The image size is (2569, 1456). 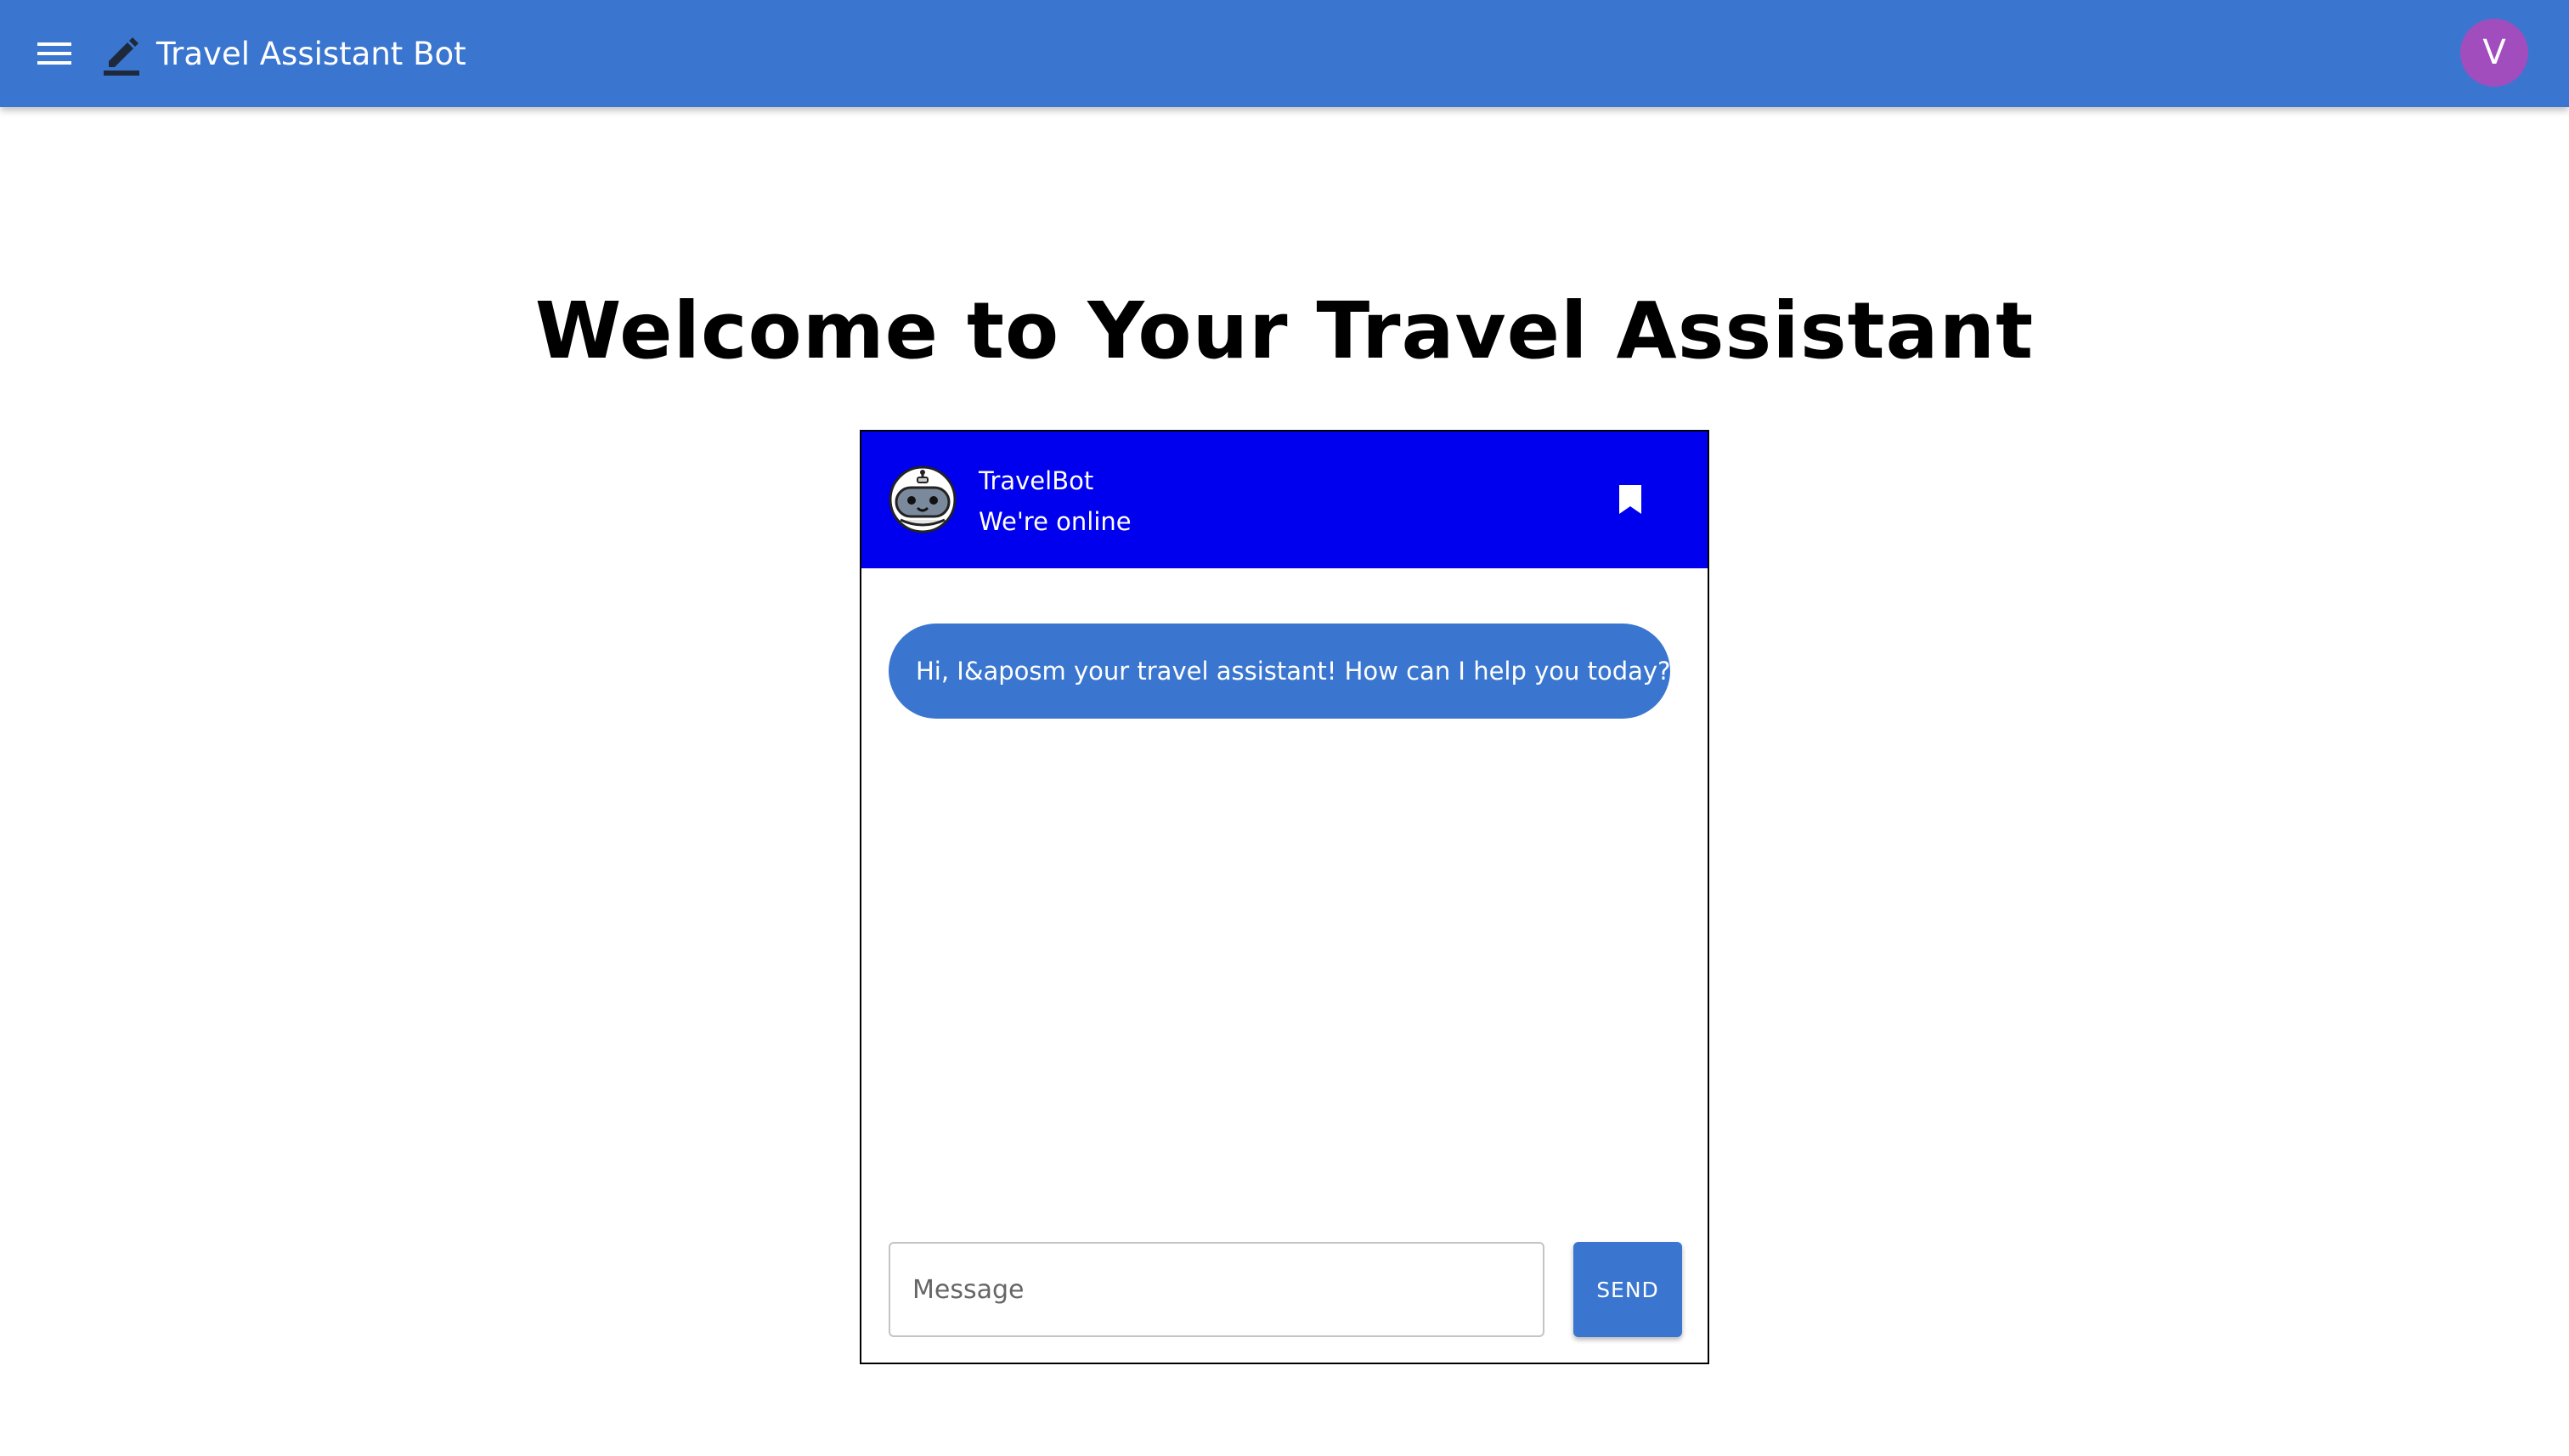 I want to click on bookmark-button, so click(x=1631, y=499).